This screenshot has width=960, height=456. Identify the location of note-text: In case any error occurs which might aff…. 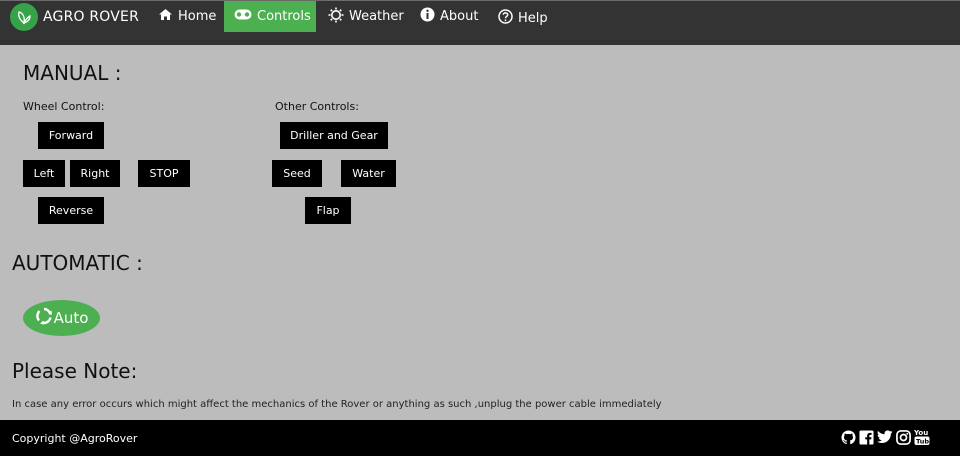
(337, 404).